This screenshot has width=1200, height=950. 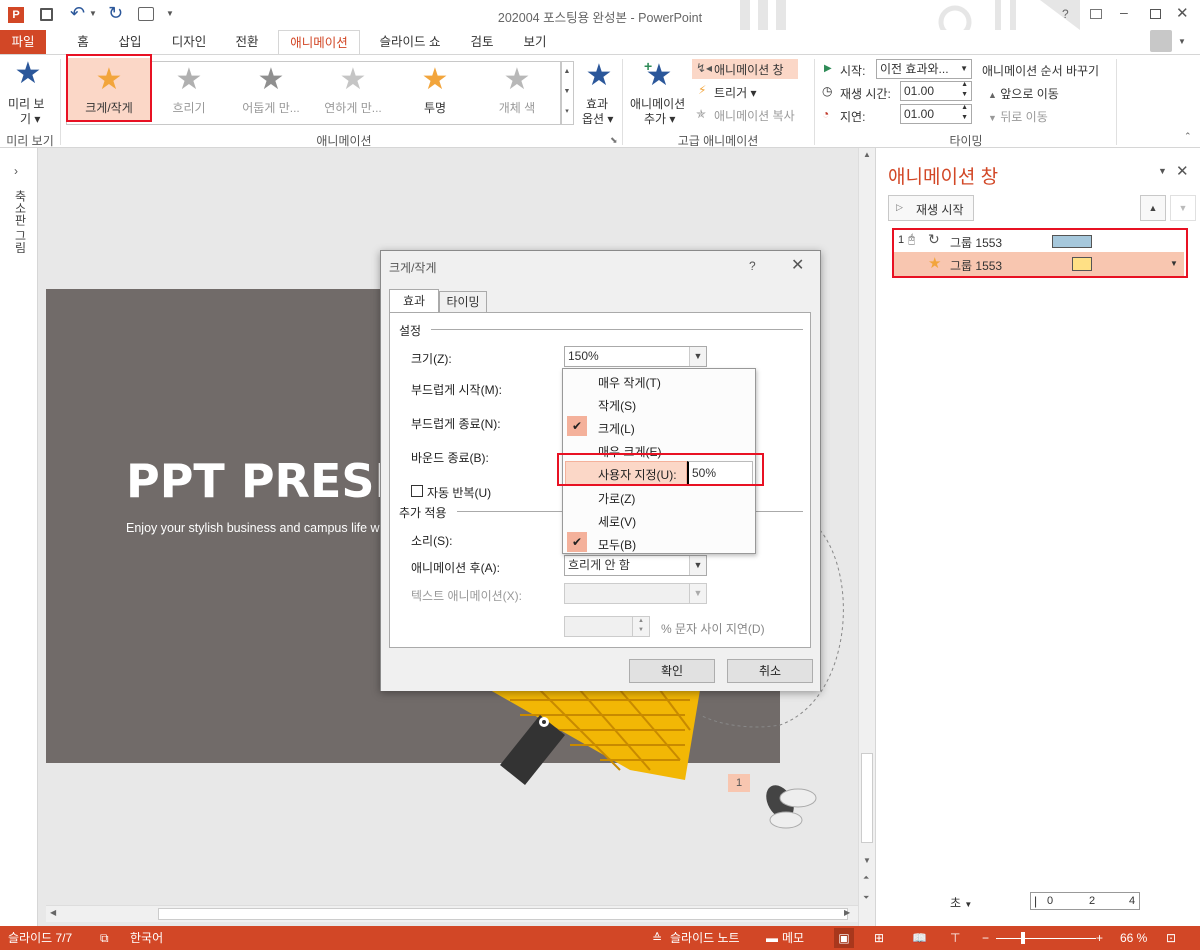 I want to click on zoom-level: 66 %, so click(x=1133, y=938).